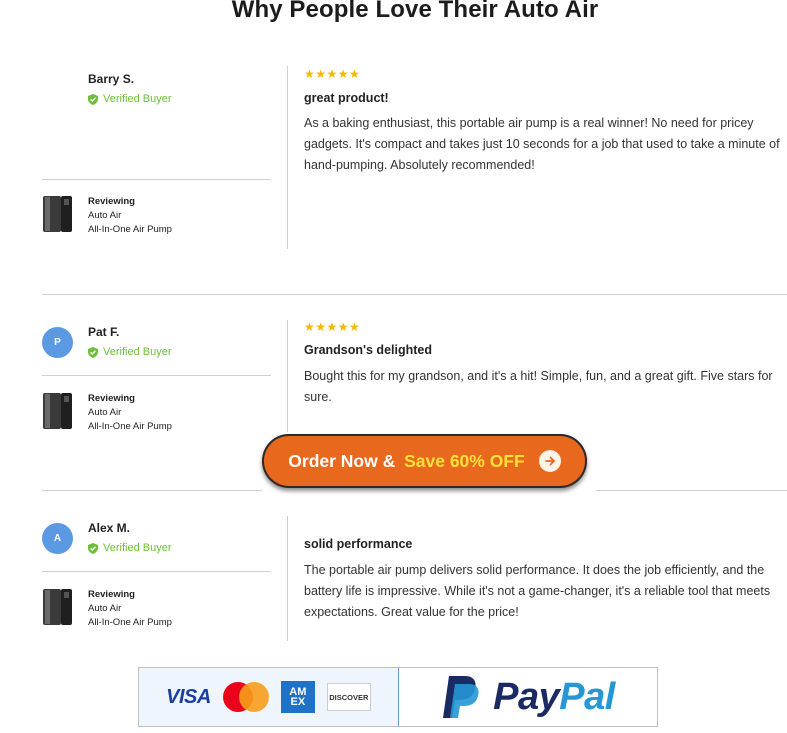 This screenshot has width=787, height=733. I want to click on page-title: Why People Love Their Auto Air, so click(415, 11).